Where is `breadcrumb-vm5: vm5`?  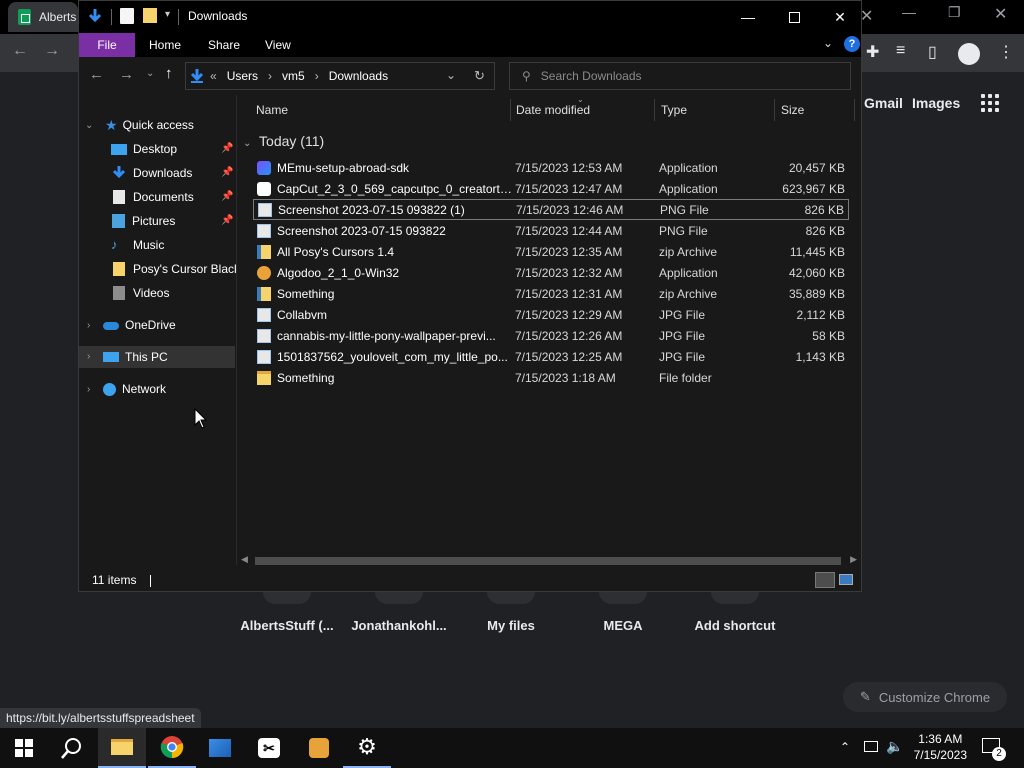
breadcrumb-vm5: vm5 is located at coordinates (293, 76).